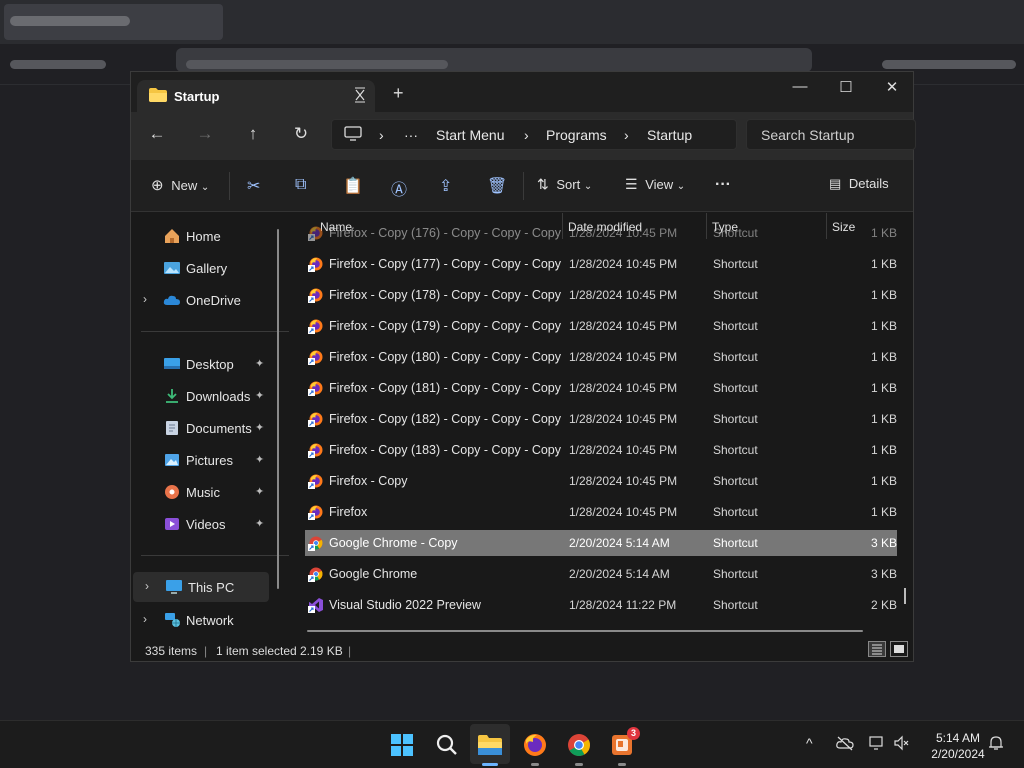 Image resolution: width=1024 pixels, height=768 pixels. I want to click on details-button: ▤ Details, so click(859, 187).